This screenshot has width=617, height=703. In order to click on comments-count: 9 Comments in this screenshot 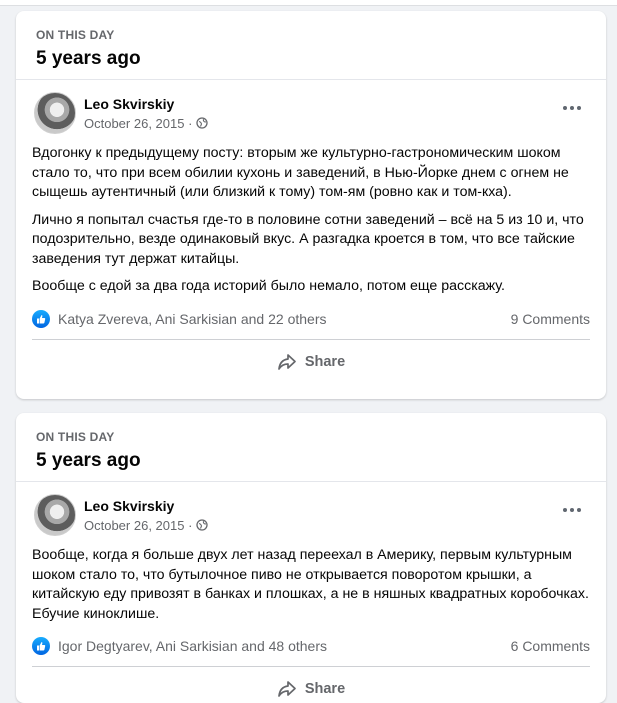, I will do `click(550, 319)`.